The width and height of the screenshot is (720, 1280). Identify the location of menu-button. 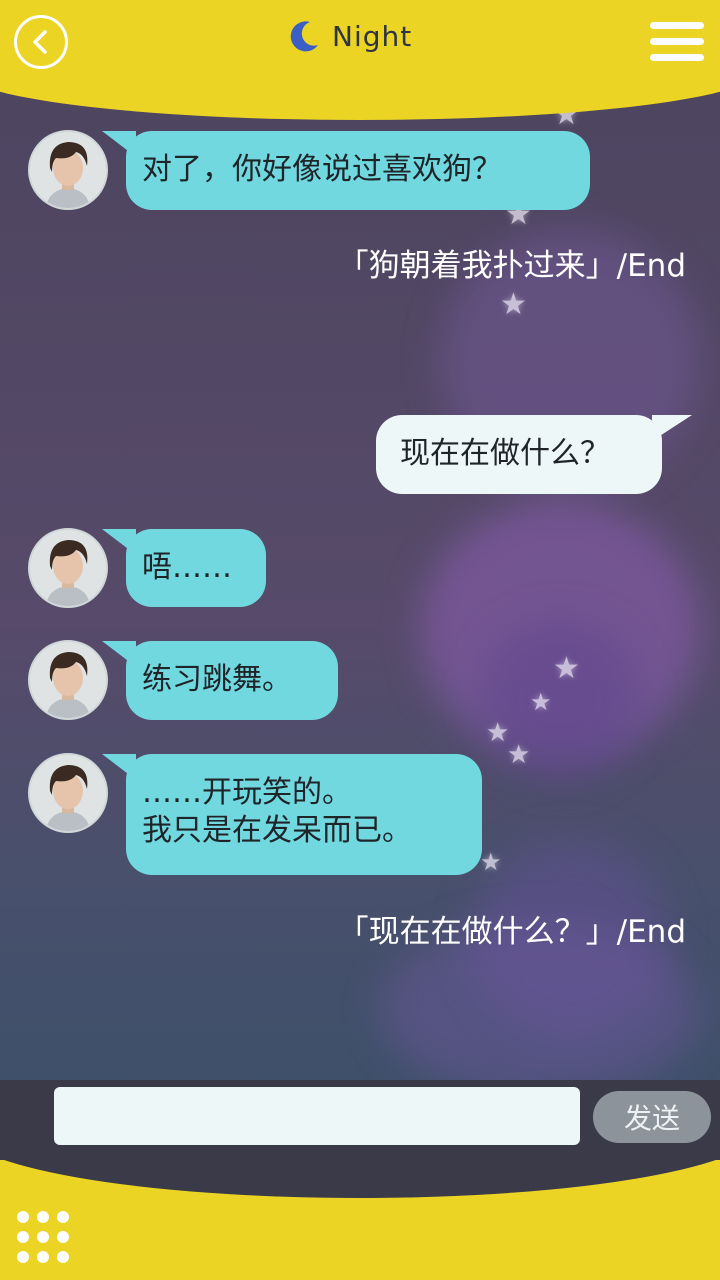
(677, 44).